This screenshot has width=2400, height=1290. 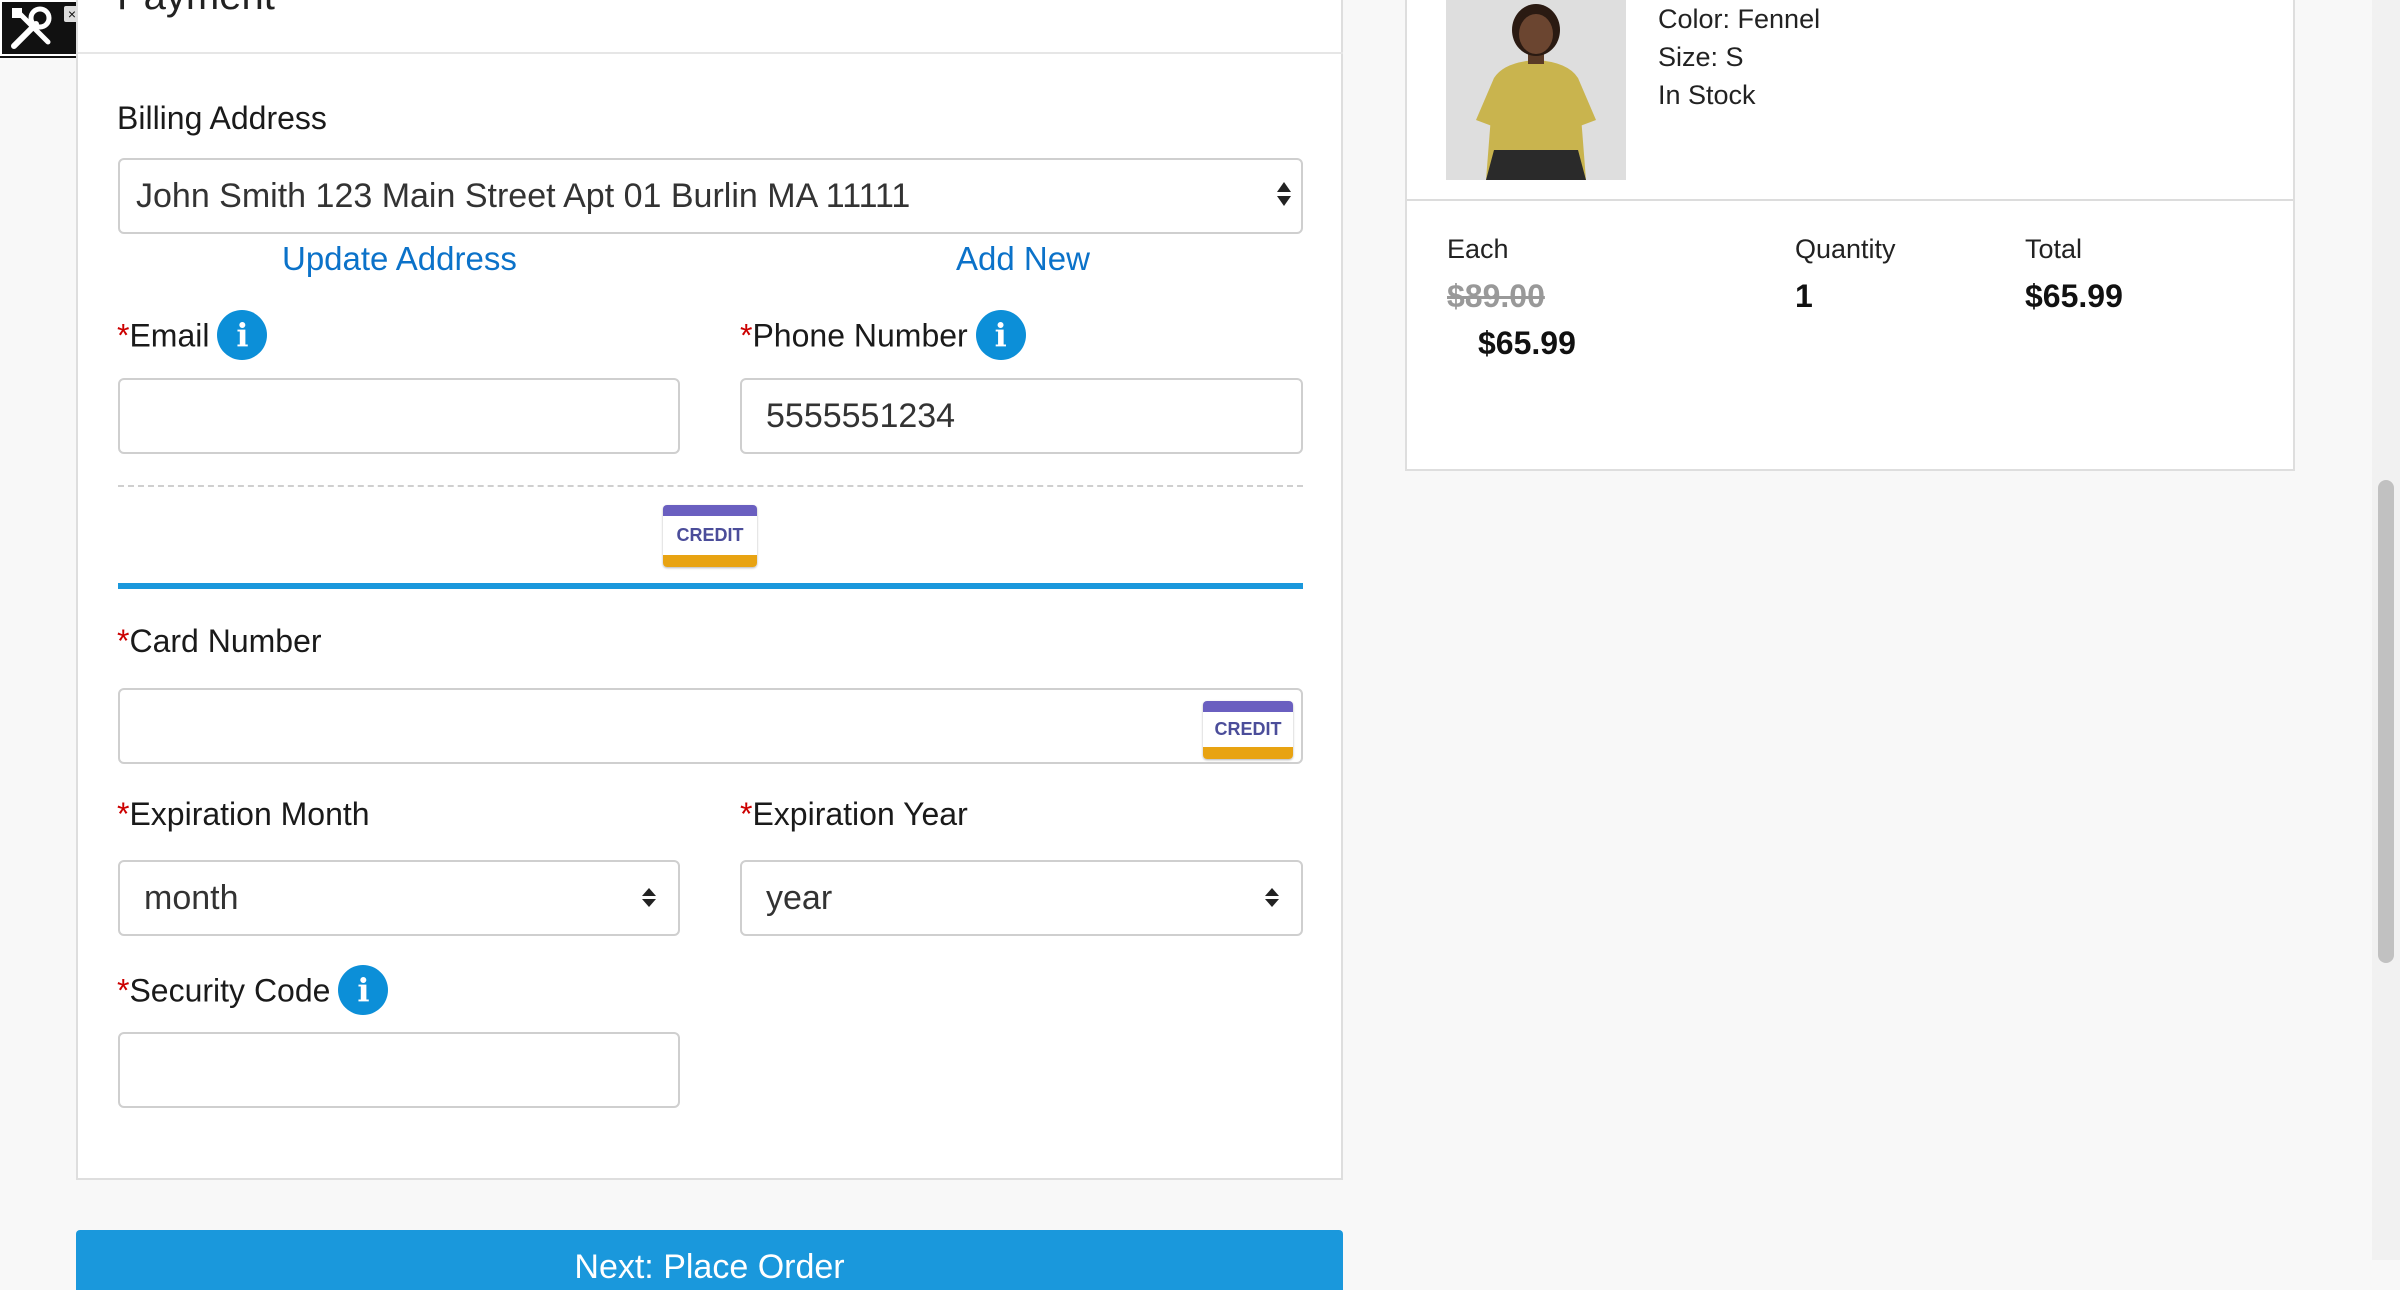 I want to click on credit-card-tab-label: CREDIT, so click(x=710, y=535).